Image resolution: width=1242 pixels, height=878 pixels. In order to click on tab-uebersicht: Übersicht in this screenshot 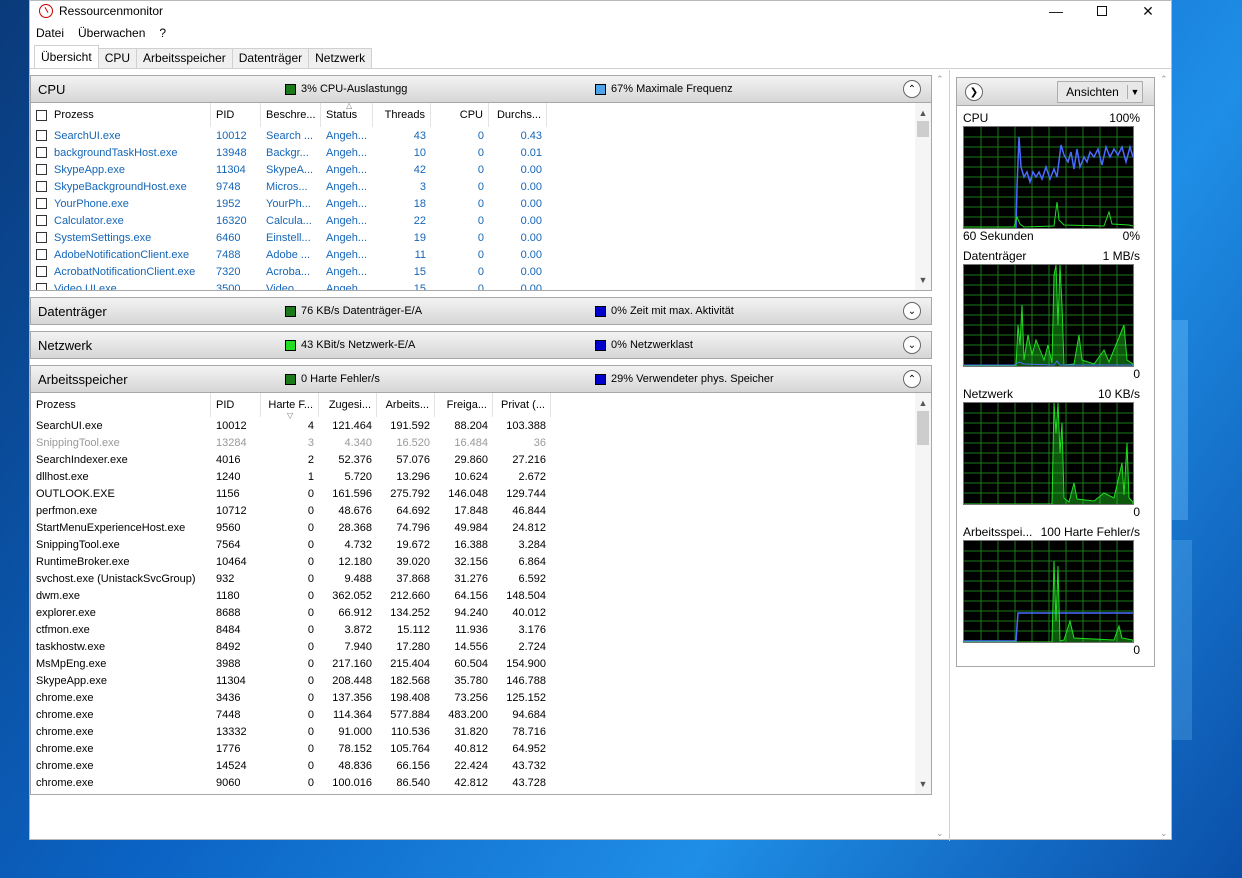, I will do `click(66, 56)`.